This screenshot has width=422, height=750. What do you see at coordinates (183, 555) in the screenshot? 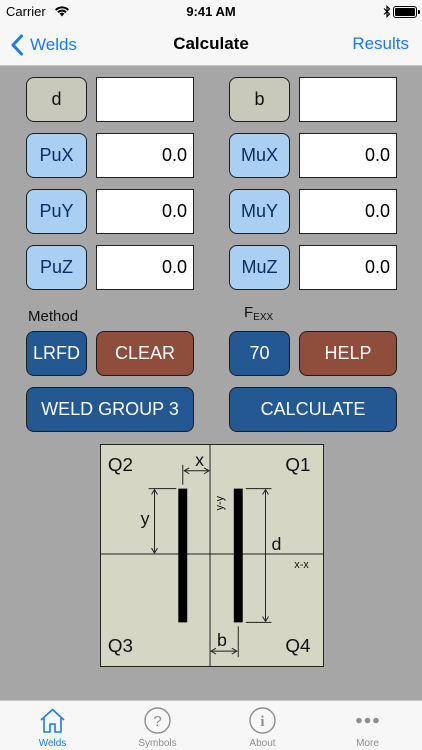
I see `weld-left` at bounding box center [183, 555].